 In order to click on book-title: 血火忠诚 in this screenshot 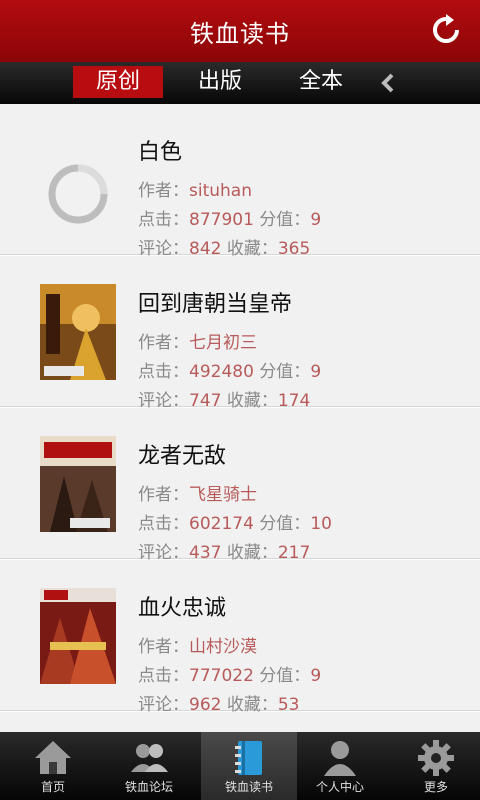, I will do `click(182, 608)`.